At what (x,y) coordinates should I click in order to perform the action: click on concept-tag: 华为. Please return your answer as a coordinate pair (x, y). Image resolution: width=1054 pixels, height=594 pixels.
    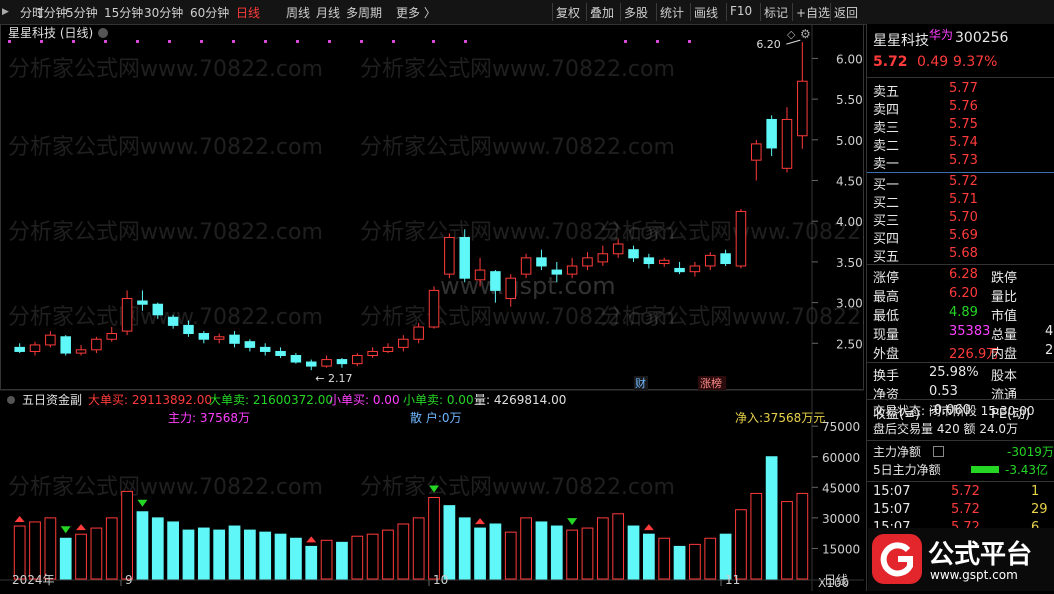
    Looking at the image, I should click on (941, 34).